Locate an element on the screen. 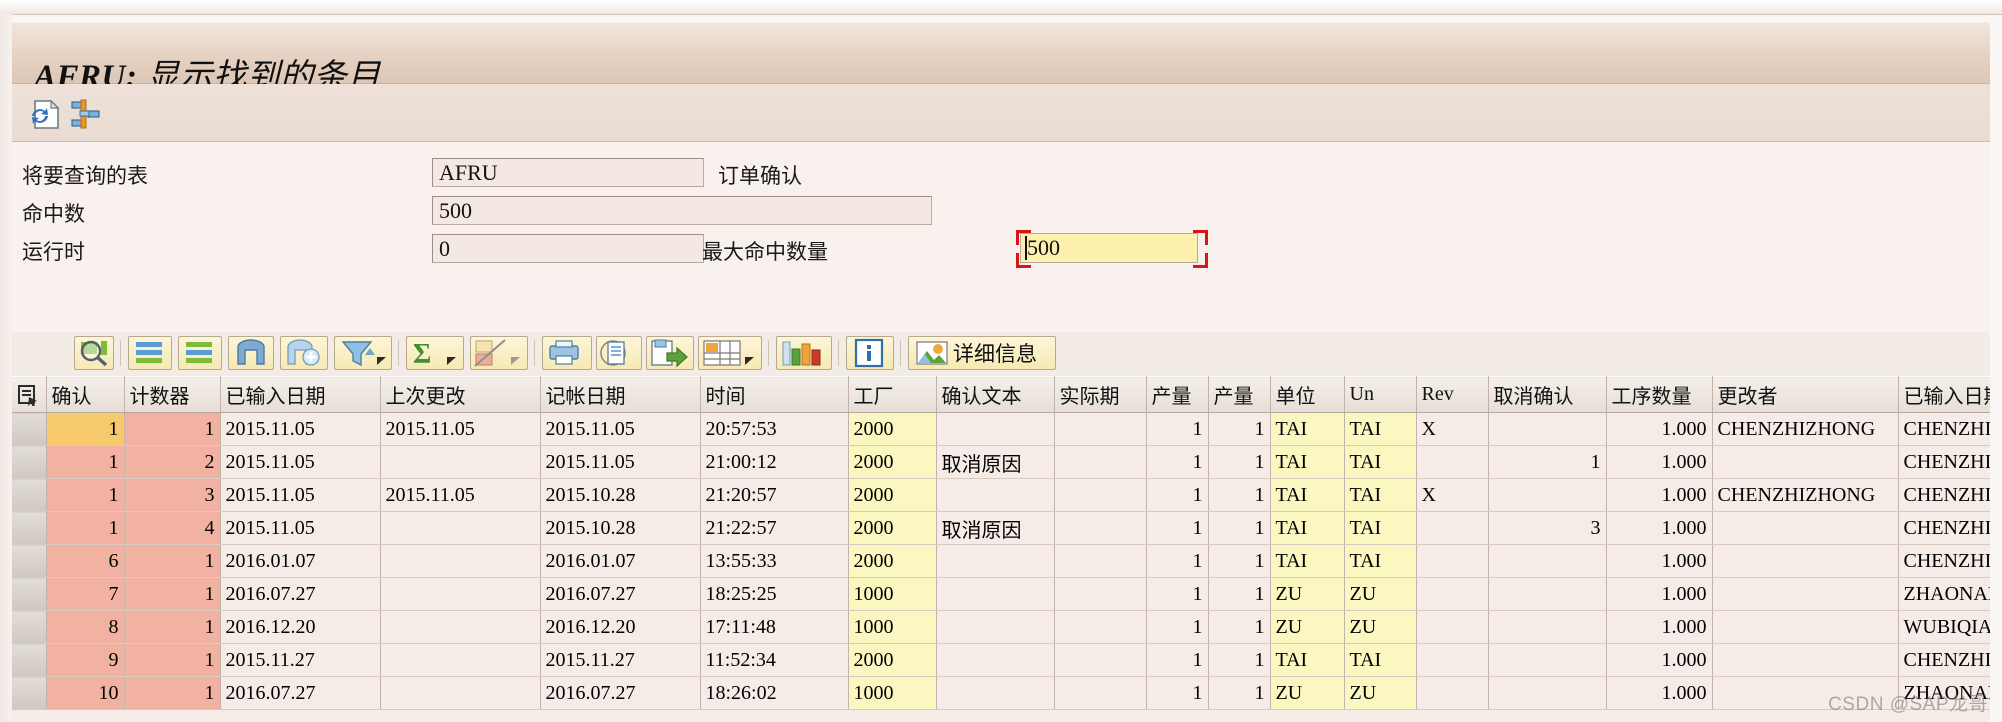 The height and width of the screenshot is (722, 2002). cell-entered: 2015.11.27 is located at coordinates (300, 660).